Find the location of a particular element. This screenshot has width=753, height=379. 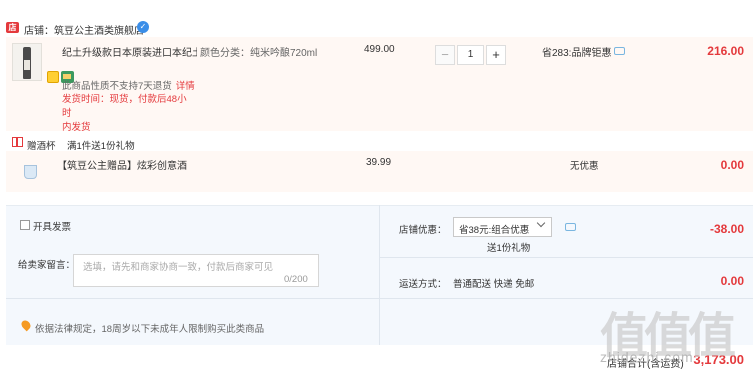

invoice-checkbox is located at coordinates (25, 225).